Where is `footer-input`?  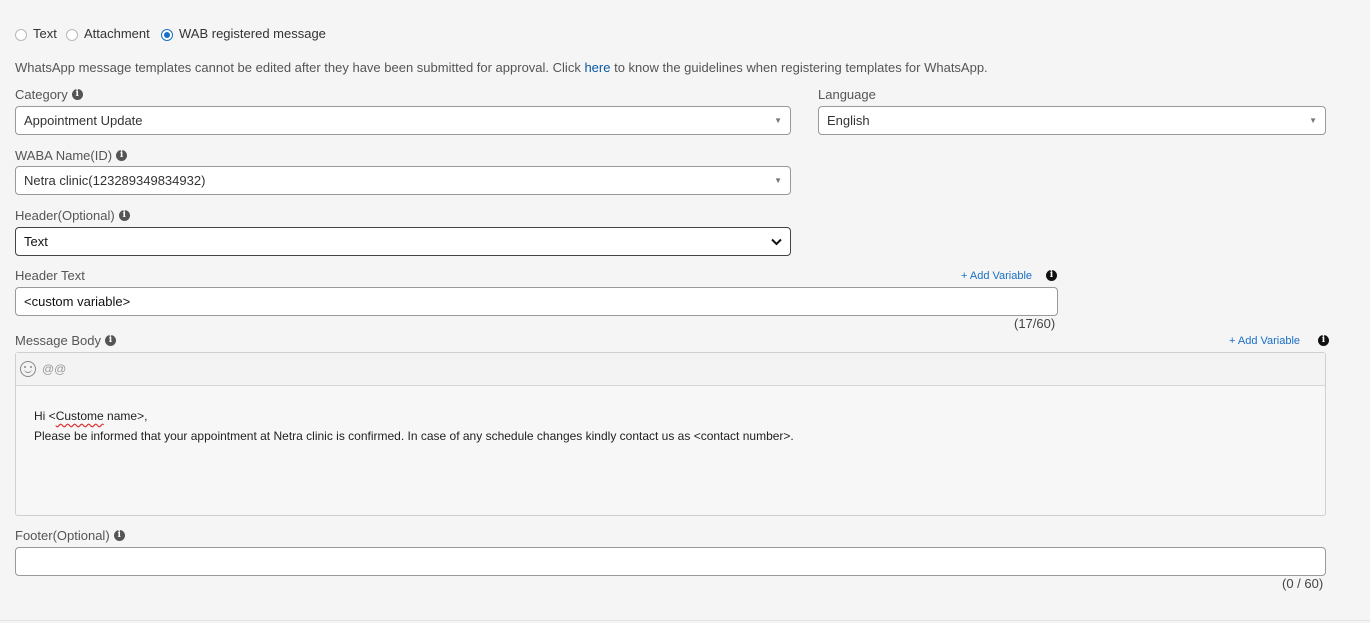
footer-input is located at coordinates (670, 561).